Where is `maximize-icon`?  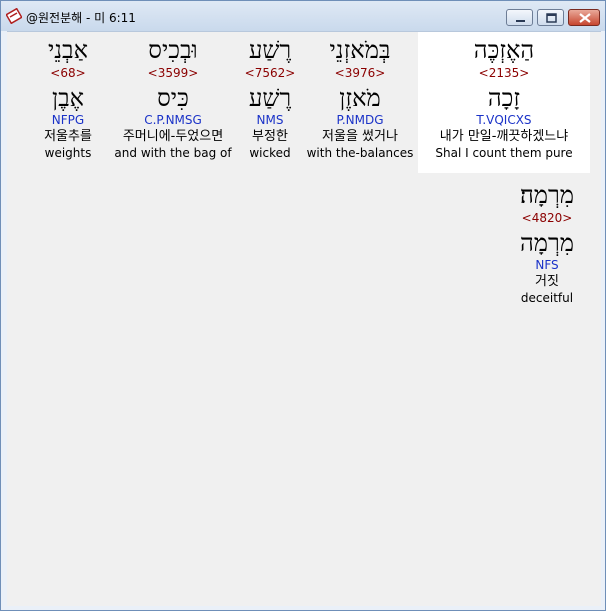 maximize-icon is located at coordinates (551, 18).